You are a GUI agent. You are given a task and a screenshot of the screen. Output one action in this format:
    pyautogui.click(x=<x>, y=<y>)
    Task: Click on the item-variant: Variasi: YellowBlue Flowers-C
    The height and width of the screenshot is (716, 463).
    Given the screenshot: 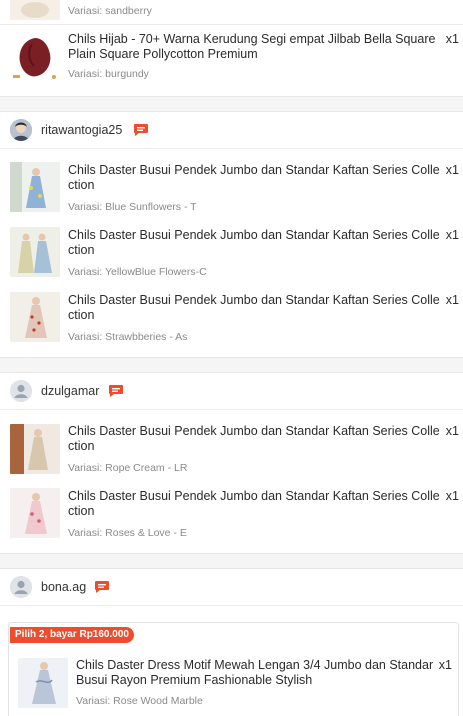 What is the action you would take?
    pyautogui.click(x=137, y=272)
    